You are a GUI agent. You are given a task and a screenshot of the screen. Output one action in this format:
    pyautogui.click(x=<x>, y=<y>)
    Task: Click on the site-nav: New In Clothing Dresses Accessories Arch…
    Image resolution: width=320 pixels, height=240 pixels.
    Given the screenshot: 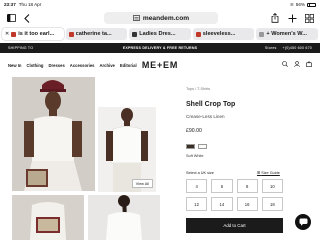 What is the action you would take?
    pyautogui.click(x=160, y=65)
    